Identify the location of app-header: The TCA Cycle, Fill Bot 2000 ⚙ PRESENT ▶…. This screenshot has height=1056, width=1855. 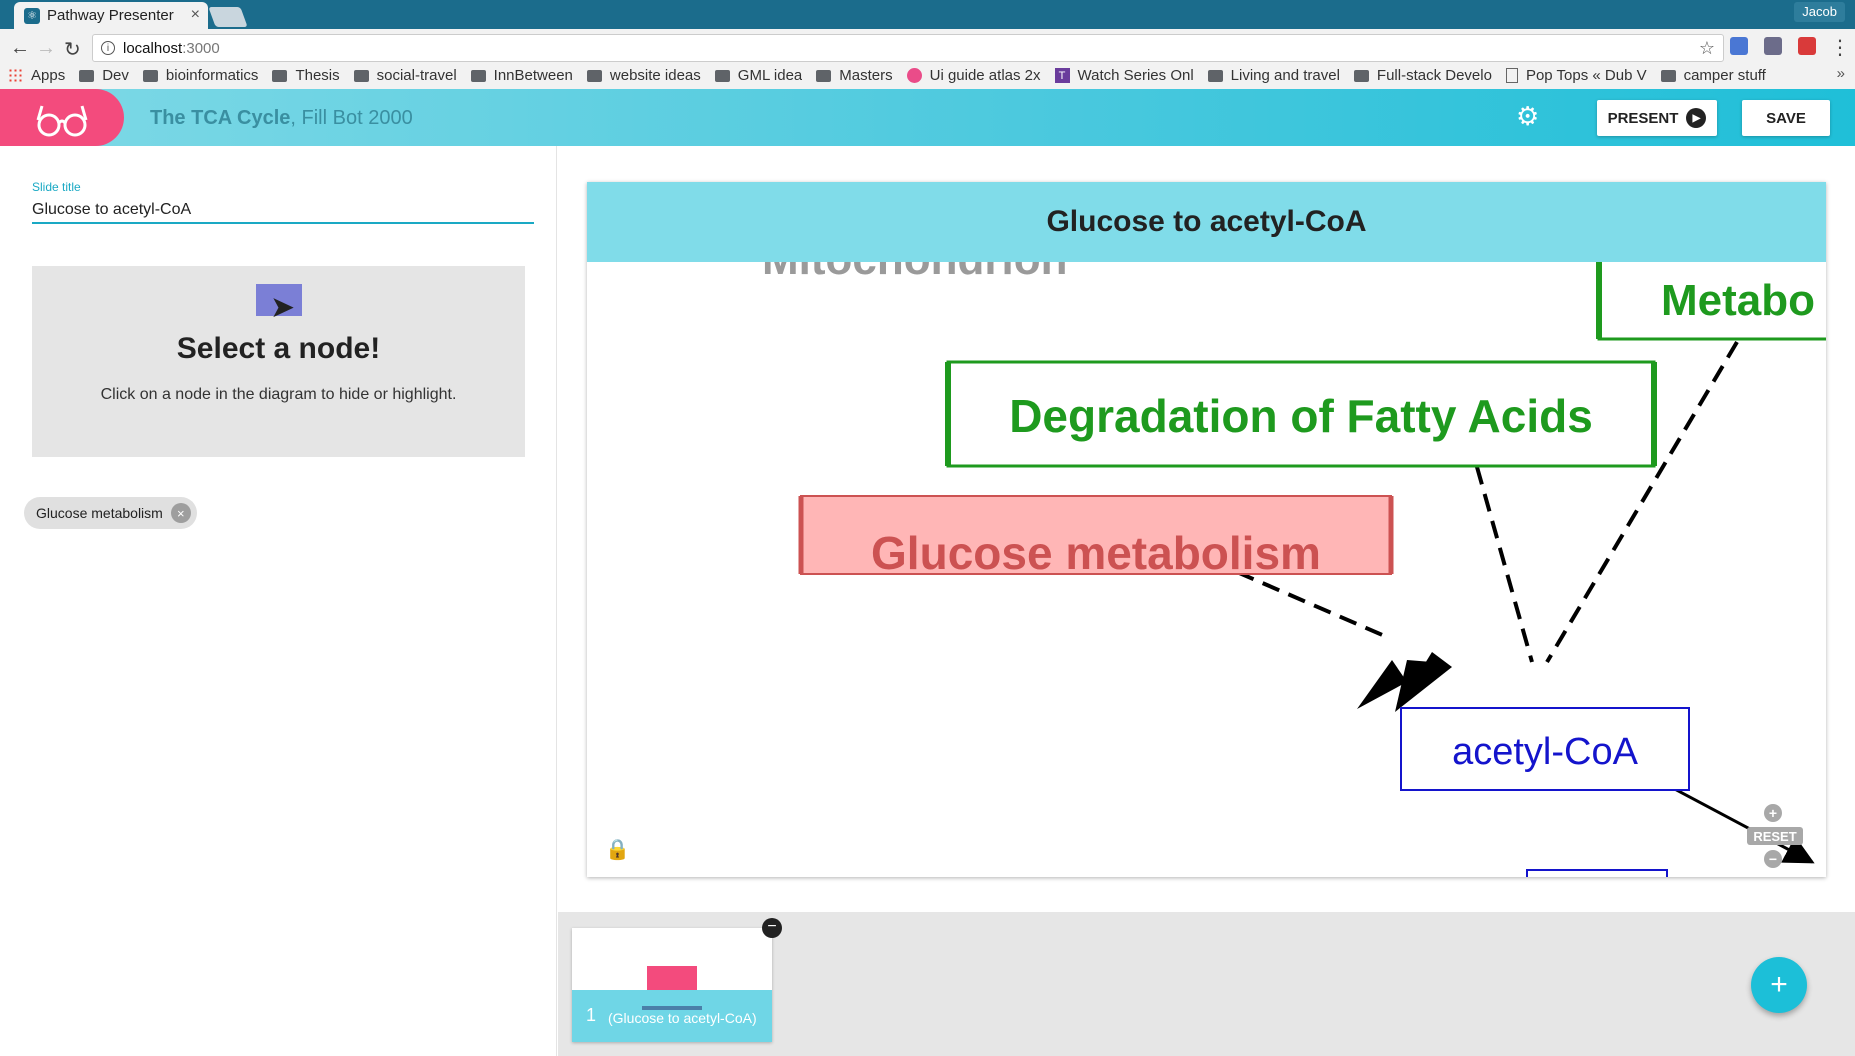
(927, 117).